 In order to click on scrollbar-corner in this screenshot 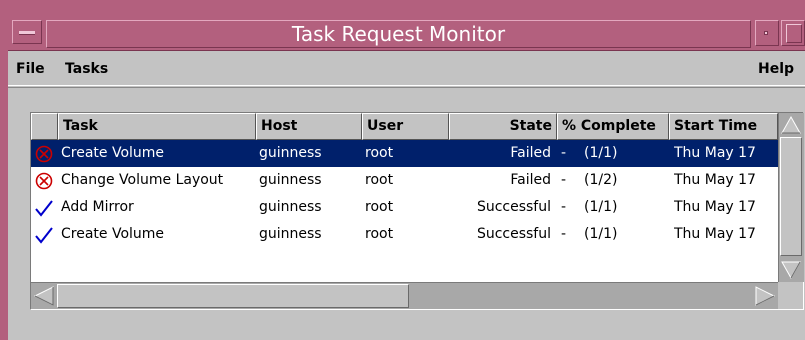, I will do `click(790, 295)`.